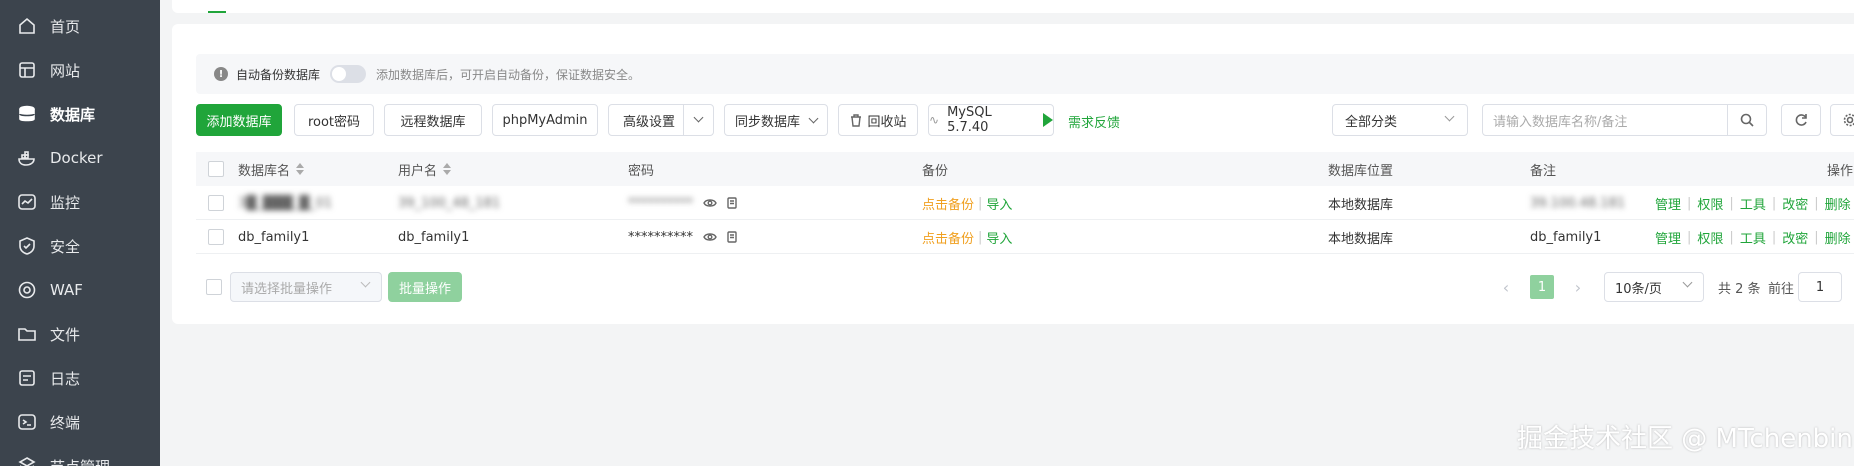  I want to click on recycle-bin-button: 回收站, so click(878, 120).